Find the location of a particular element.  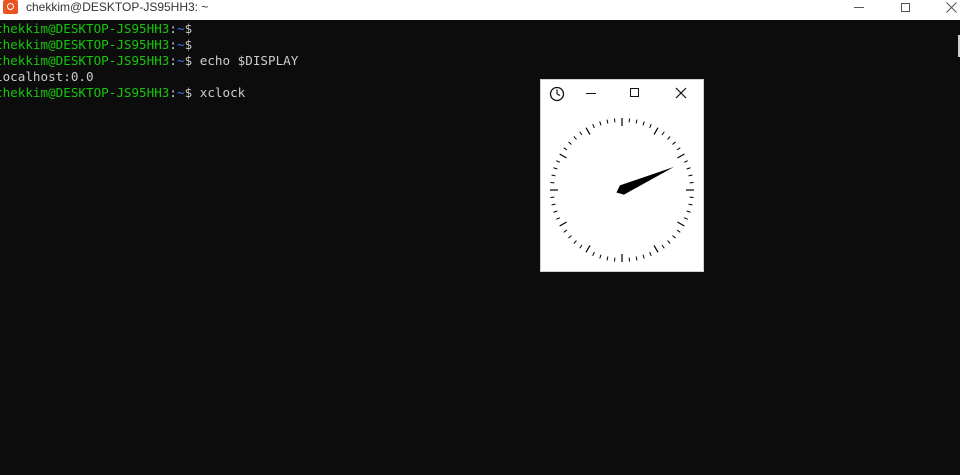

command-text: xclock is located at coordinates (219, 92).